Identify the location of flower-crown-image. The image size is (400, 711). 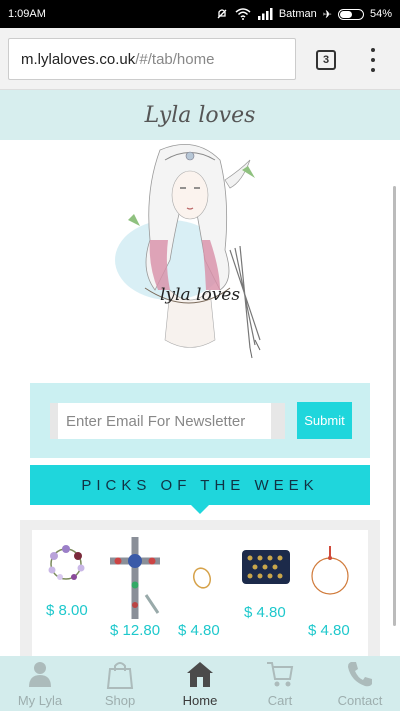
(66, 562).